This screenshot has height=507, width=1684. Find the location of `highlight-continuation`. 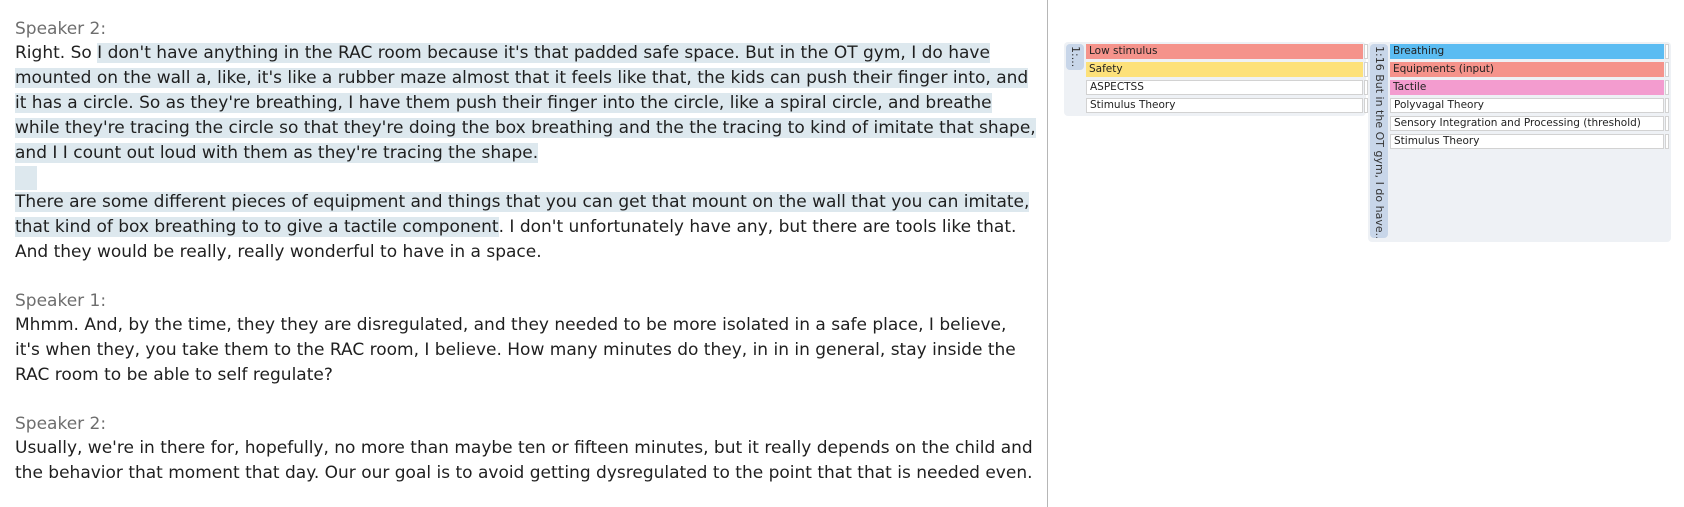

highlight-continuation is located at coordinates (26, 178).